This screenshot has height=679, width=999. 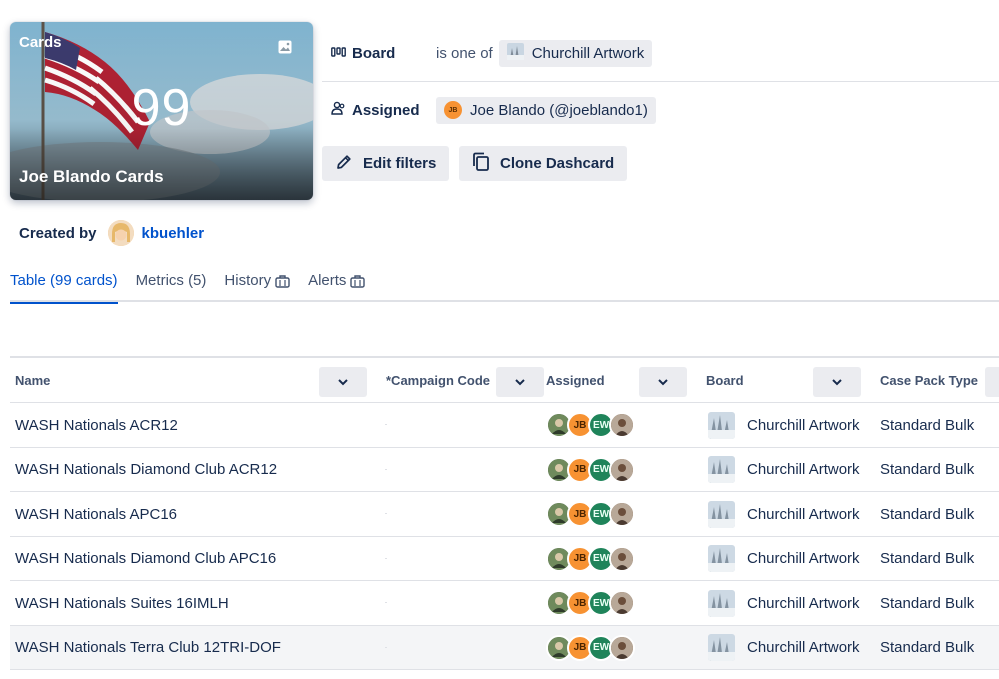 I want to click on avatar: JB, so click(x=453, y=110).